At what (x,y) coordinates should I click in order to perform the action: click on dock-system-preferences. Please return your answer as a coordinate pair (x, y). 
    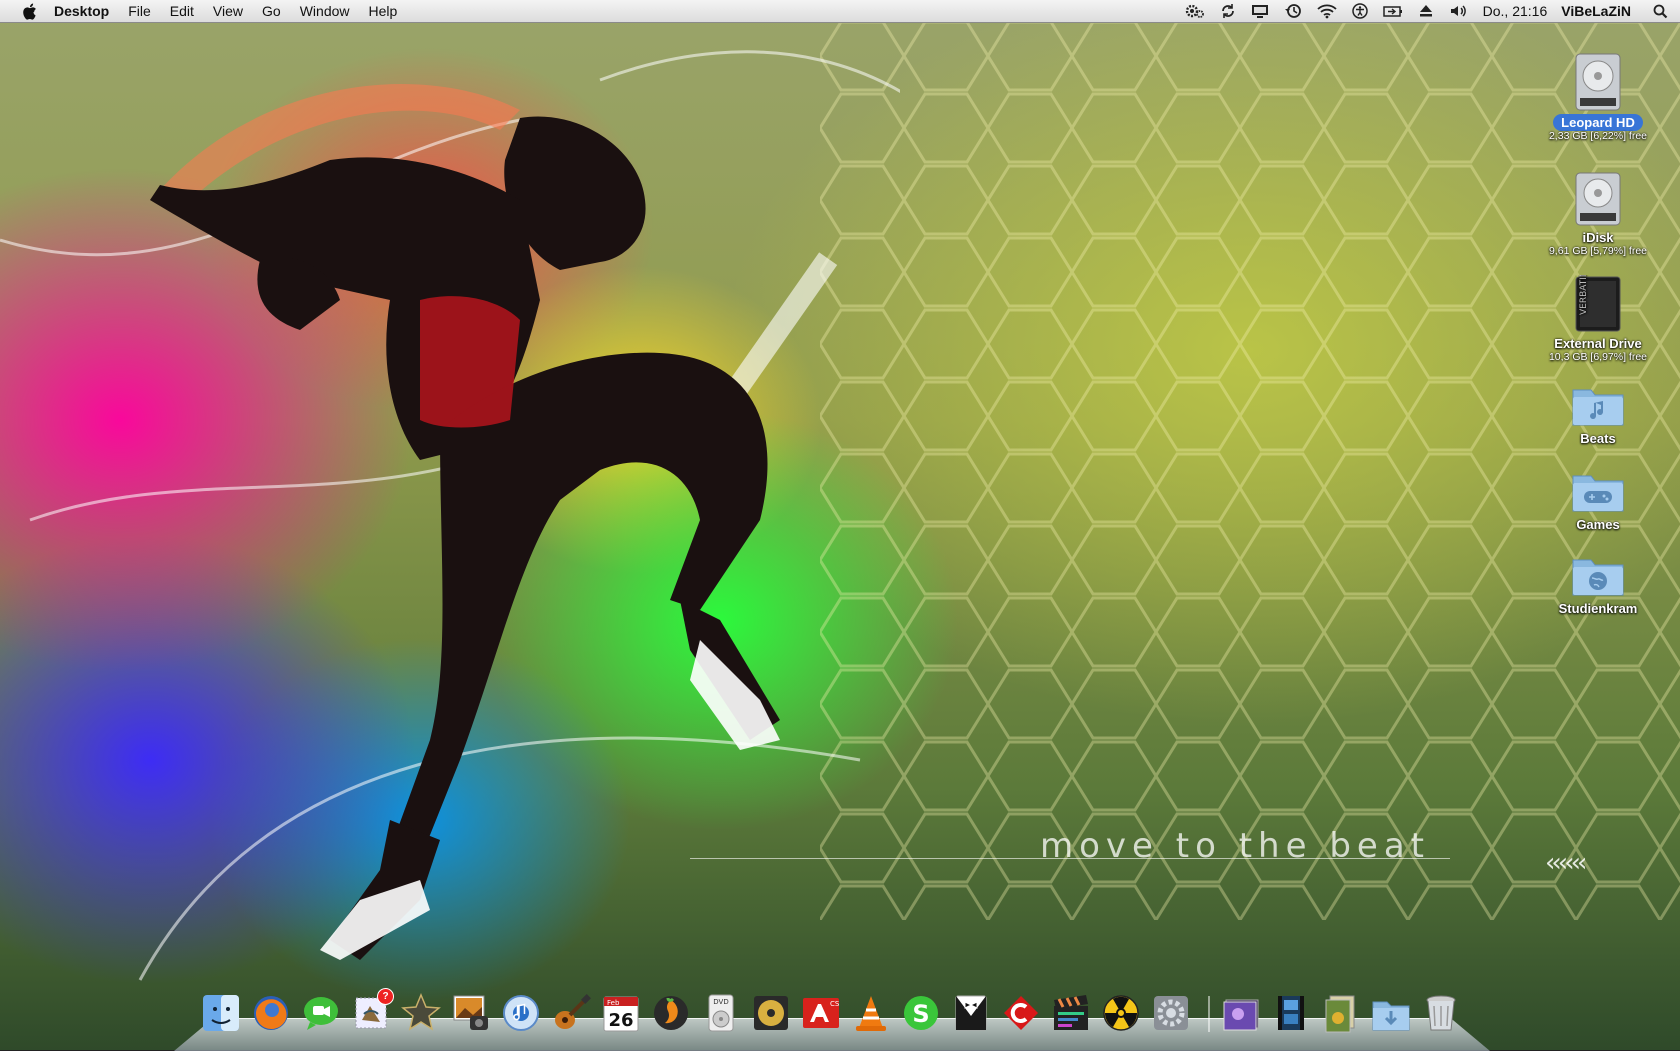
    Looking at the image, I should click on (1171, 1013).